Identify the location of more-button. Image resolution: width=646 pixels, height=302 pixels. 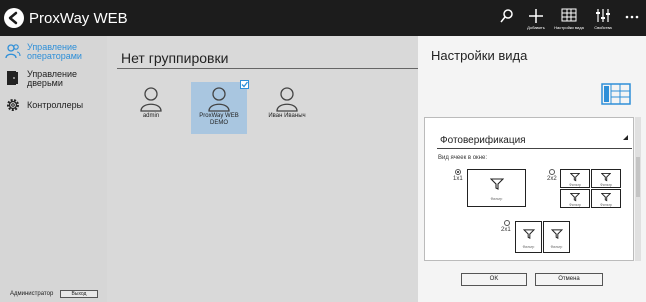
(632, 20).